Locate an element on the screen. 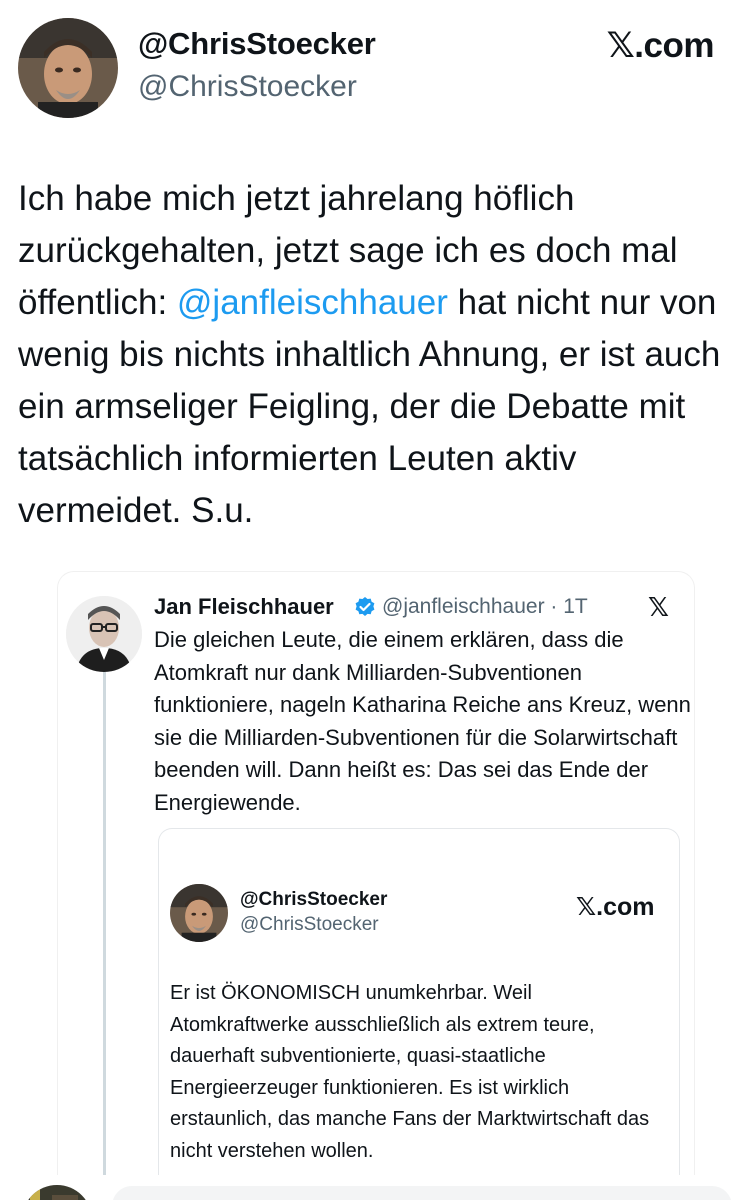 The height and width of the screenshot is (1200, 752). author-handle: @ChrisStoecker is located at coordinates (247, 87).